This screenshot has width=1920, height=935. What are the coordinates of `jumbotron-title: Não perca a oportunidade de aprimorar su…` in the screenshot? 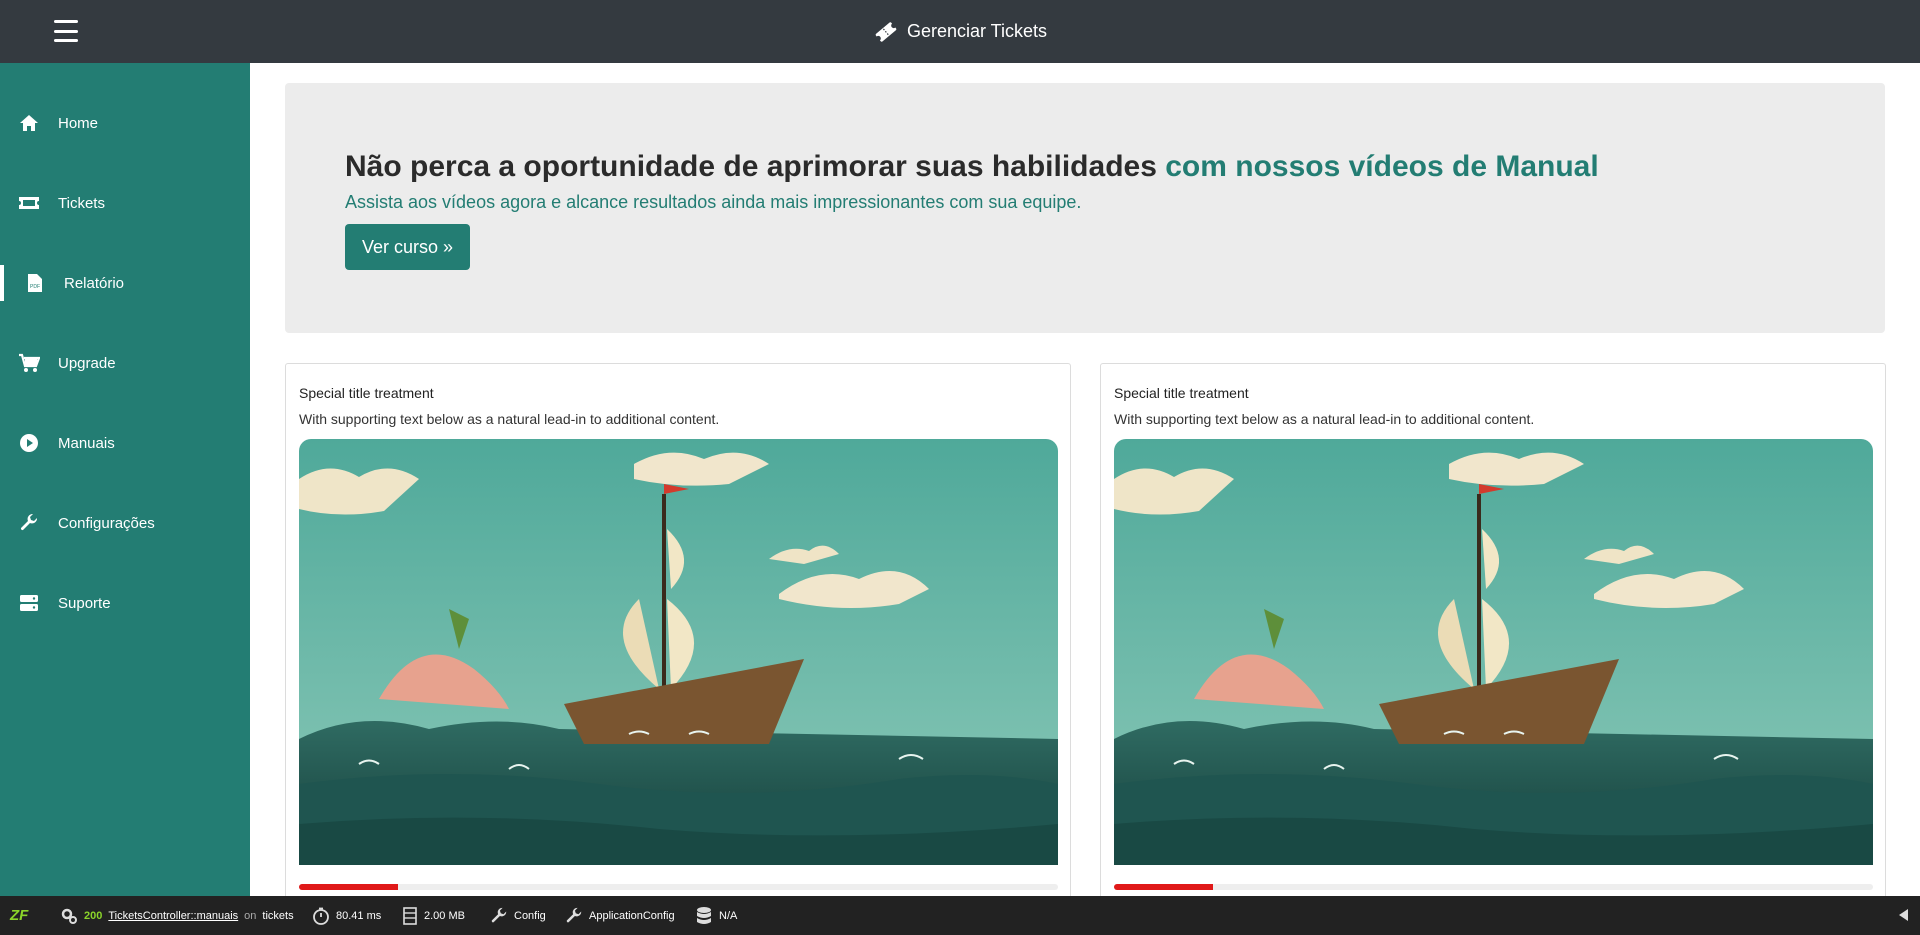 It's located at (972, 167).